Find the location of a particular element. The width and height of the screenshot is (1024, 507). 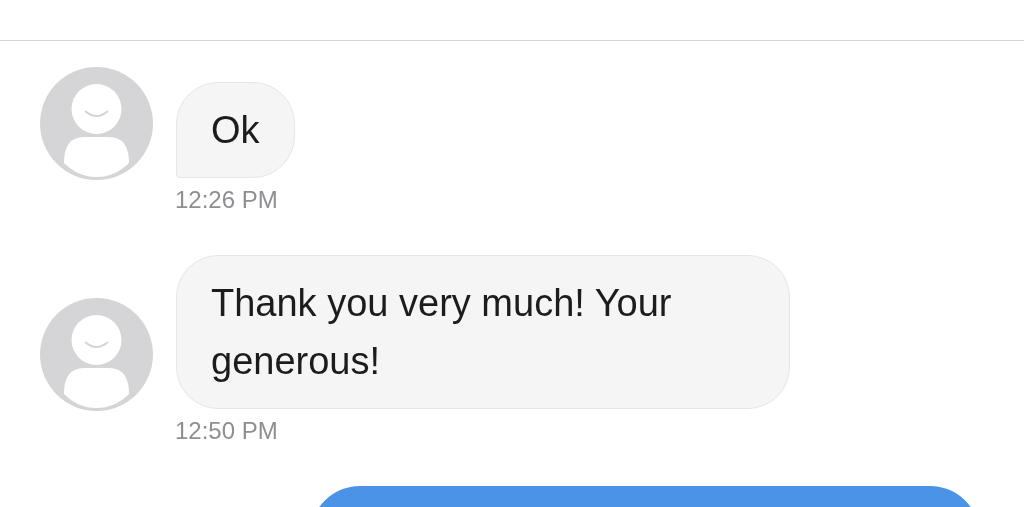

message-bubble: Ok is located at coordinates (235, 130).